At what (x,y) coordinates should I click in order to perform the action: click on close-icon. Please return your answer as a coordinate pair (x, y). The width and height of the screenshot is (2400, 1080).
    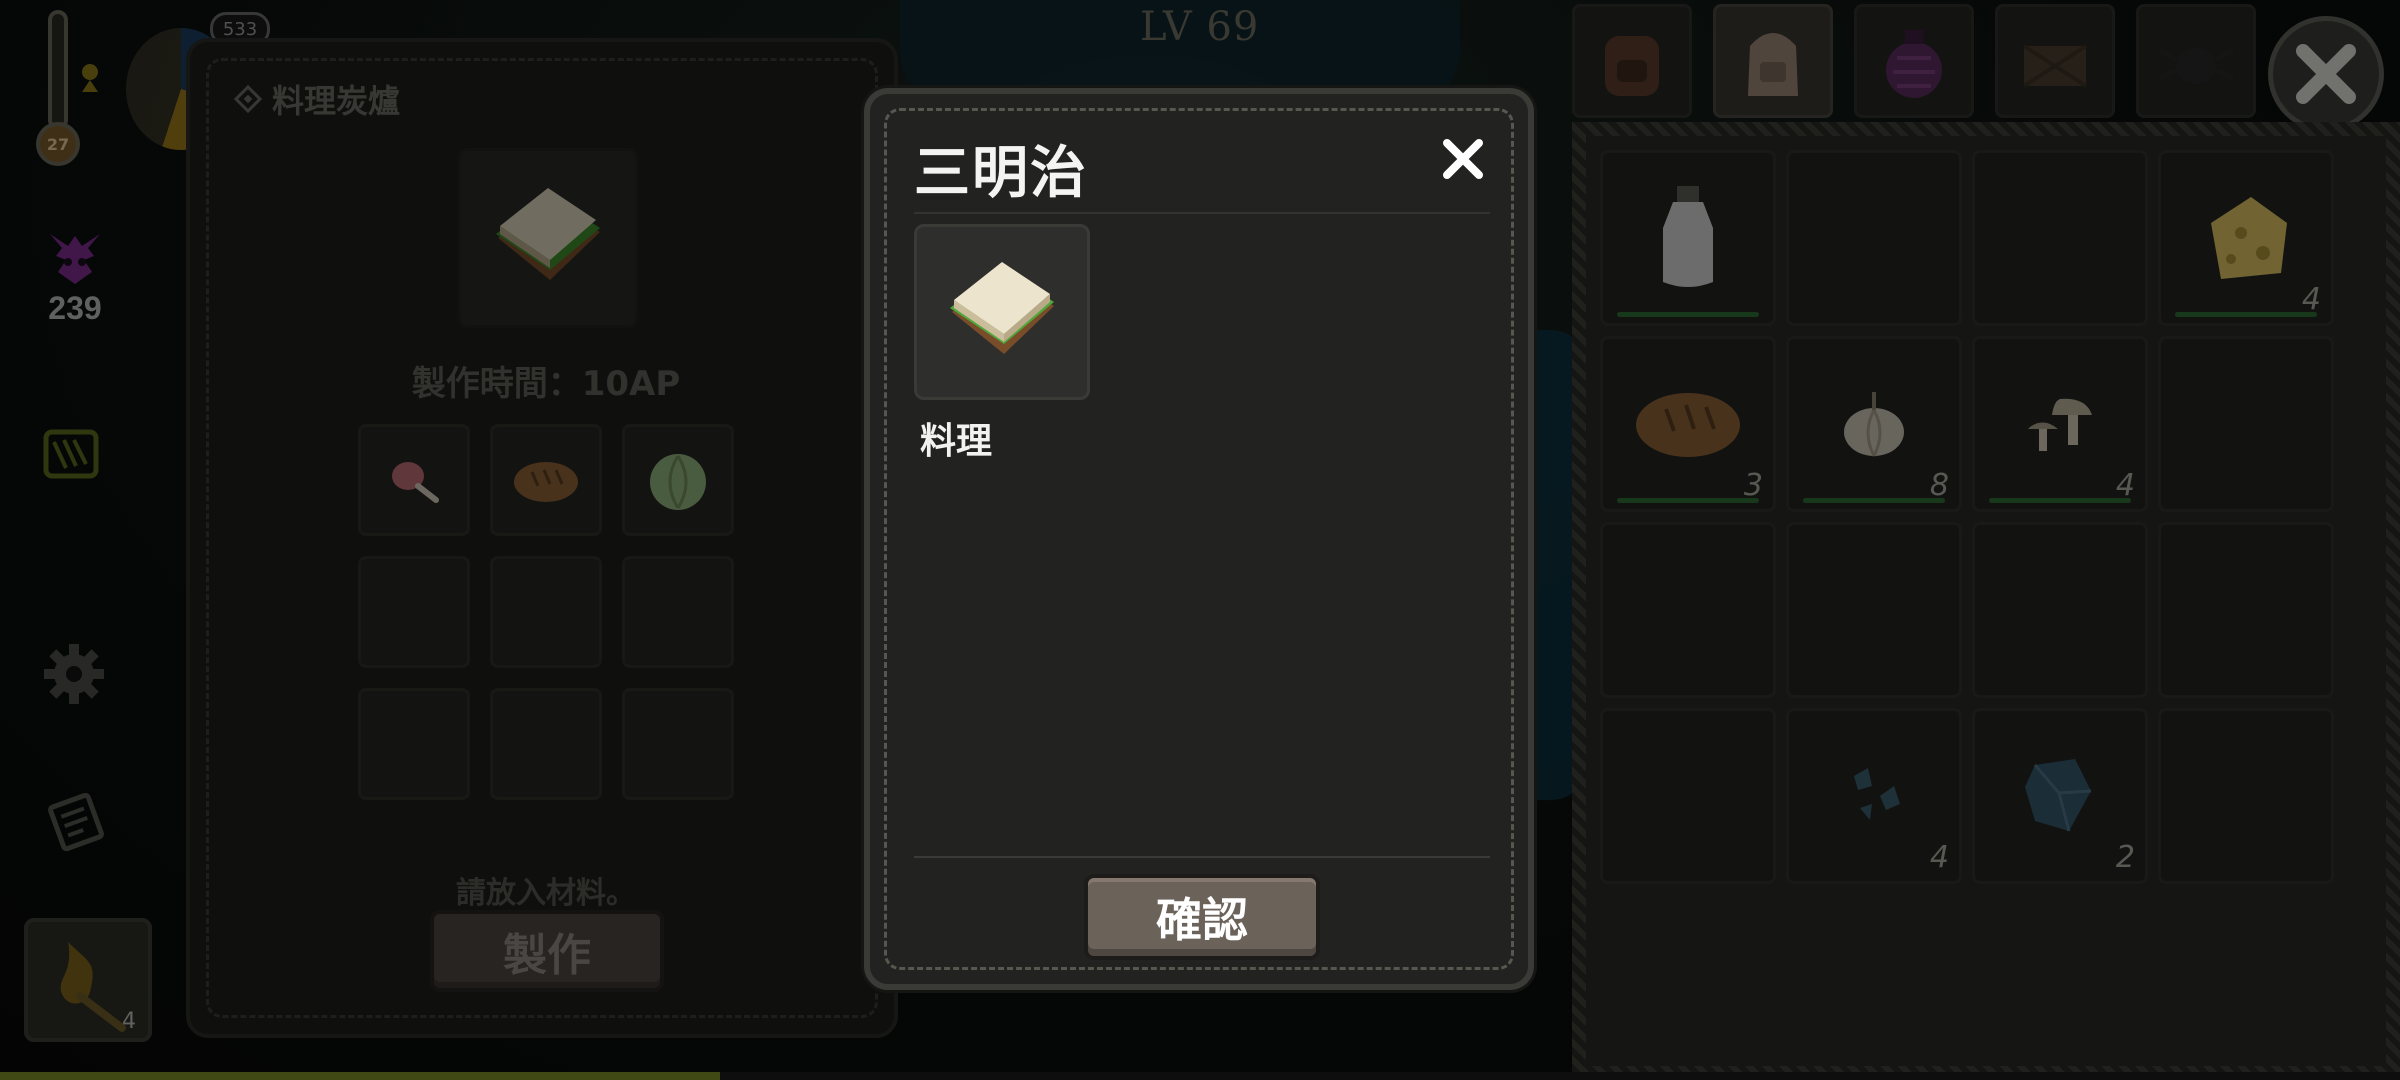
    Looking at the image, I should click on (1463, 159).